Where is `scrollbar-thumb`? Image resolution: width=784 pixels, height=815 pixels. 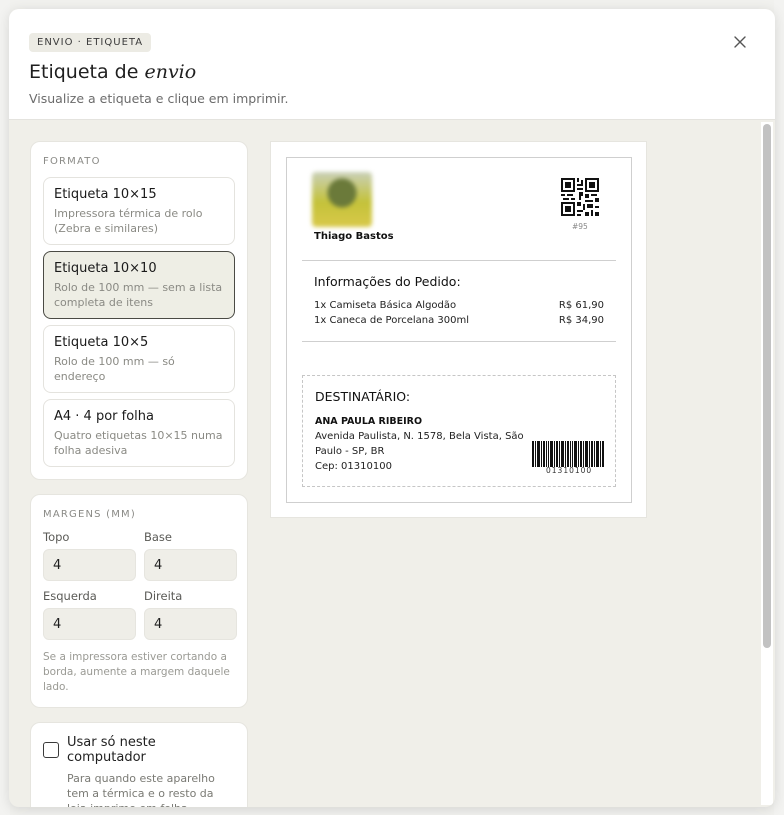 scrollbar-thumb is located at coordinates (767, 386).